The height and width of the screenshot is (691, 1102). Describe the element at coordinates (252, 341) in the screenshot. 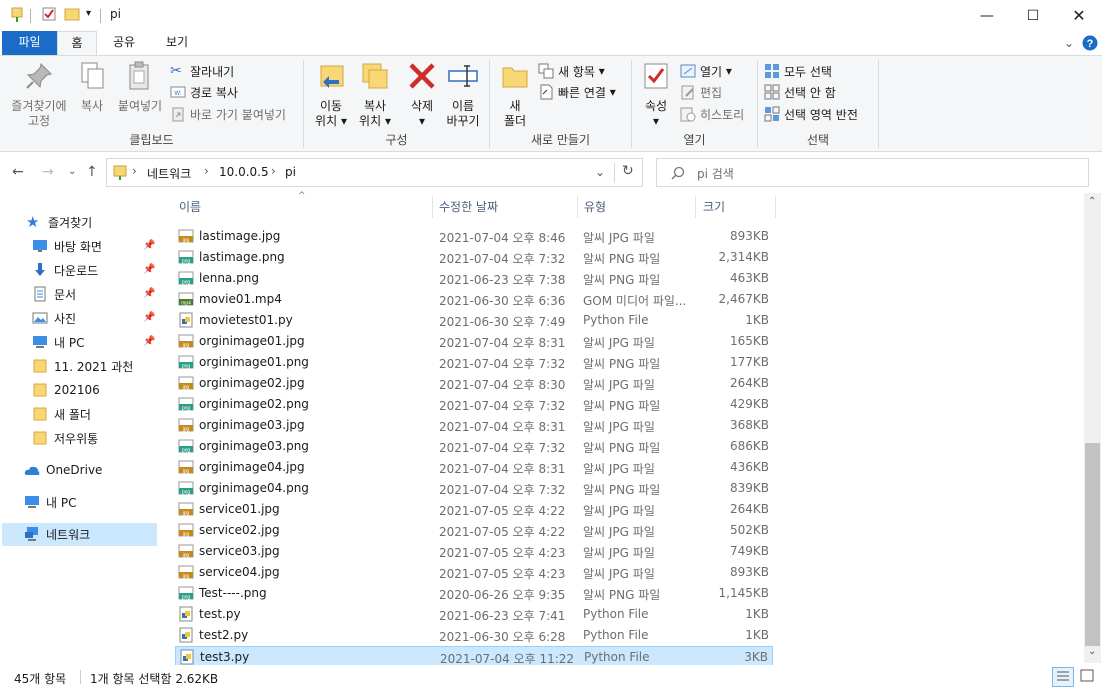

I see `file-name: orginimage01.jpg` at that location.